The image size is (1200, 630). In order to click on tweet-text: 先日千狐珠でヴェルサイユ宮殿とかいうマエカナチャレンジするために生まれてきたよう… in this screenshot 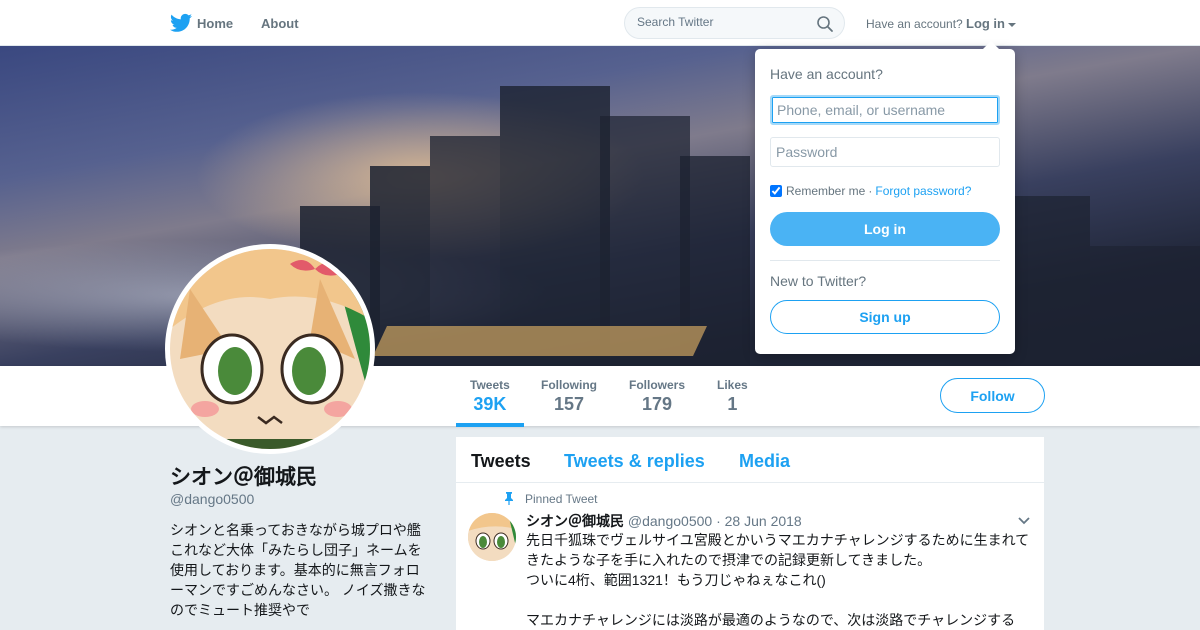, I will do `click(778, 580)`.